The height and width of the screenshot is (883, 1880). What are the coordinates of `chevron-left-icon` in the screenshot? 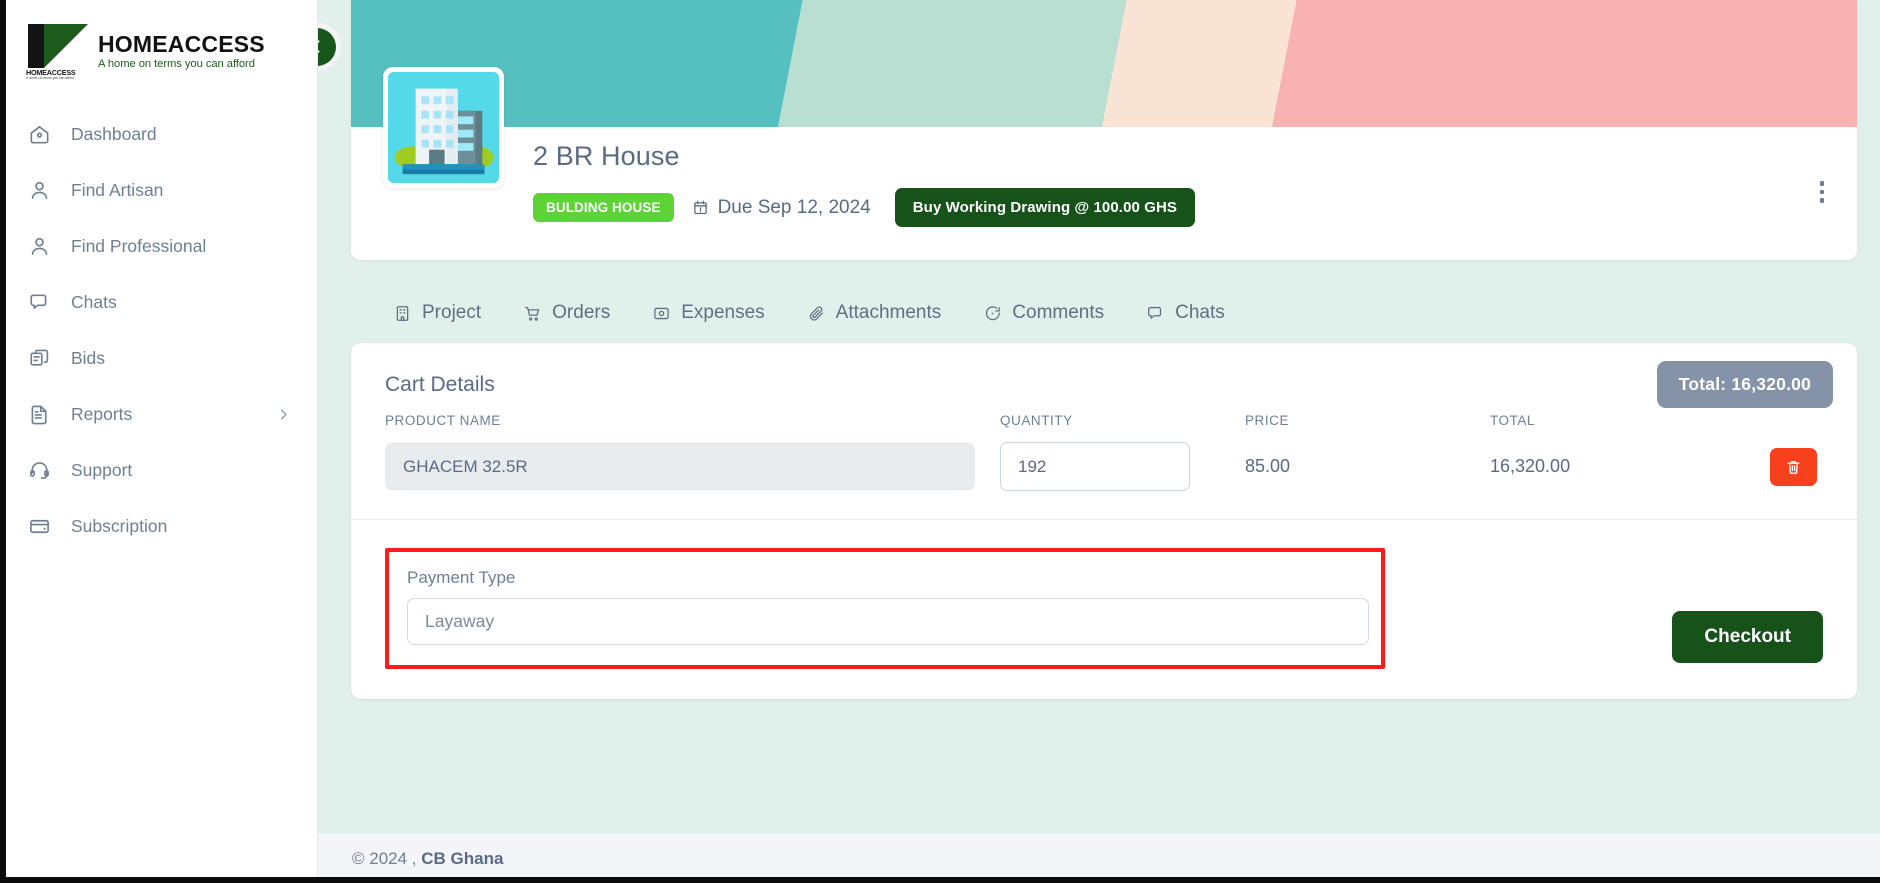 It's located at (327, 46).